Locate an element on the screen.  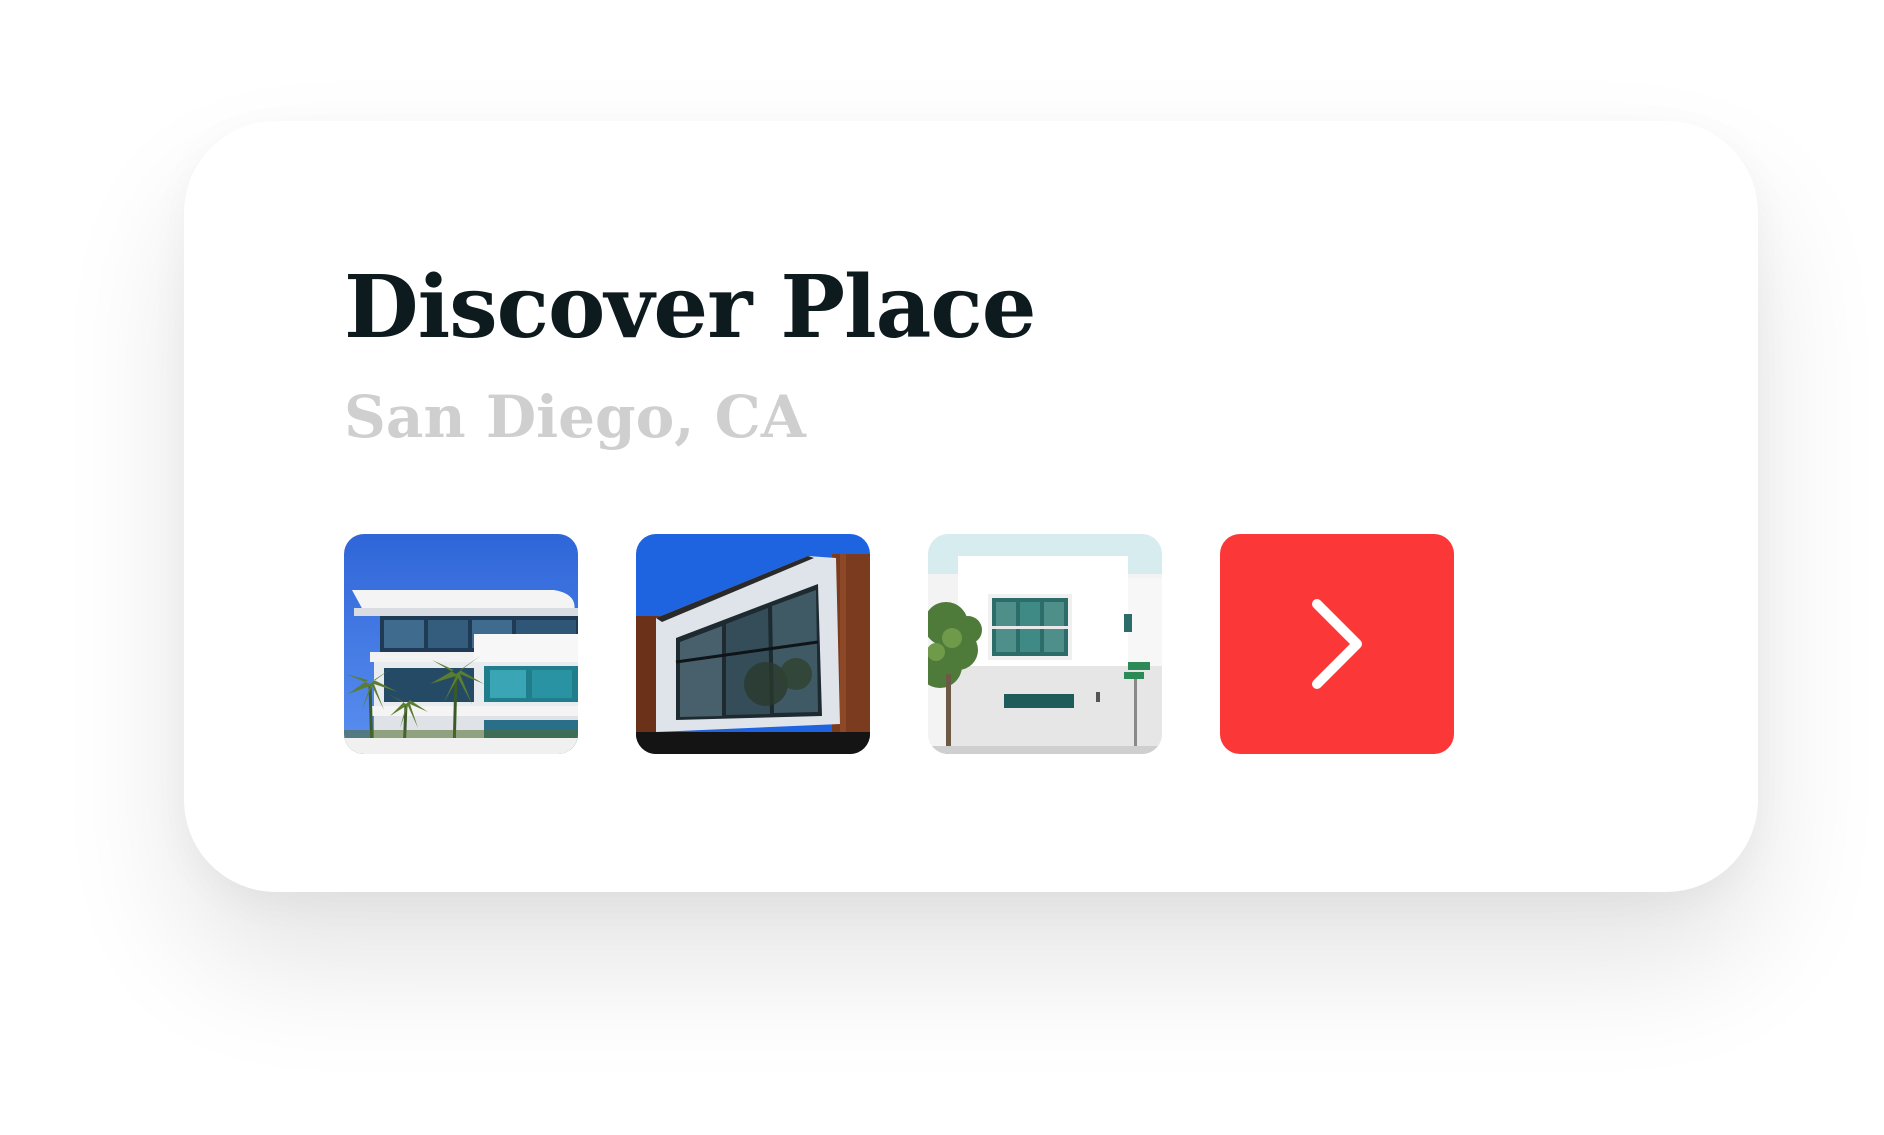
card-title: Discover Place is located at coordinates (690, 307).